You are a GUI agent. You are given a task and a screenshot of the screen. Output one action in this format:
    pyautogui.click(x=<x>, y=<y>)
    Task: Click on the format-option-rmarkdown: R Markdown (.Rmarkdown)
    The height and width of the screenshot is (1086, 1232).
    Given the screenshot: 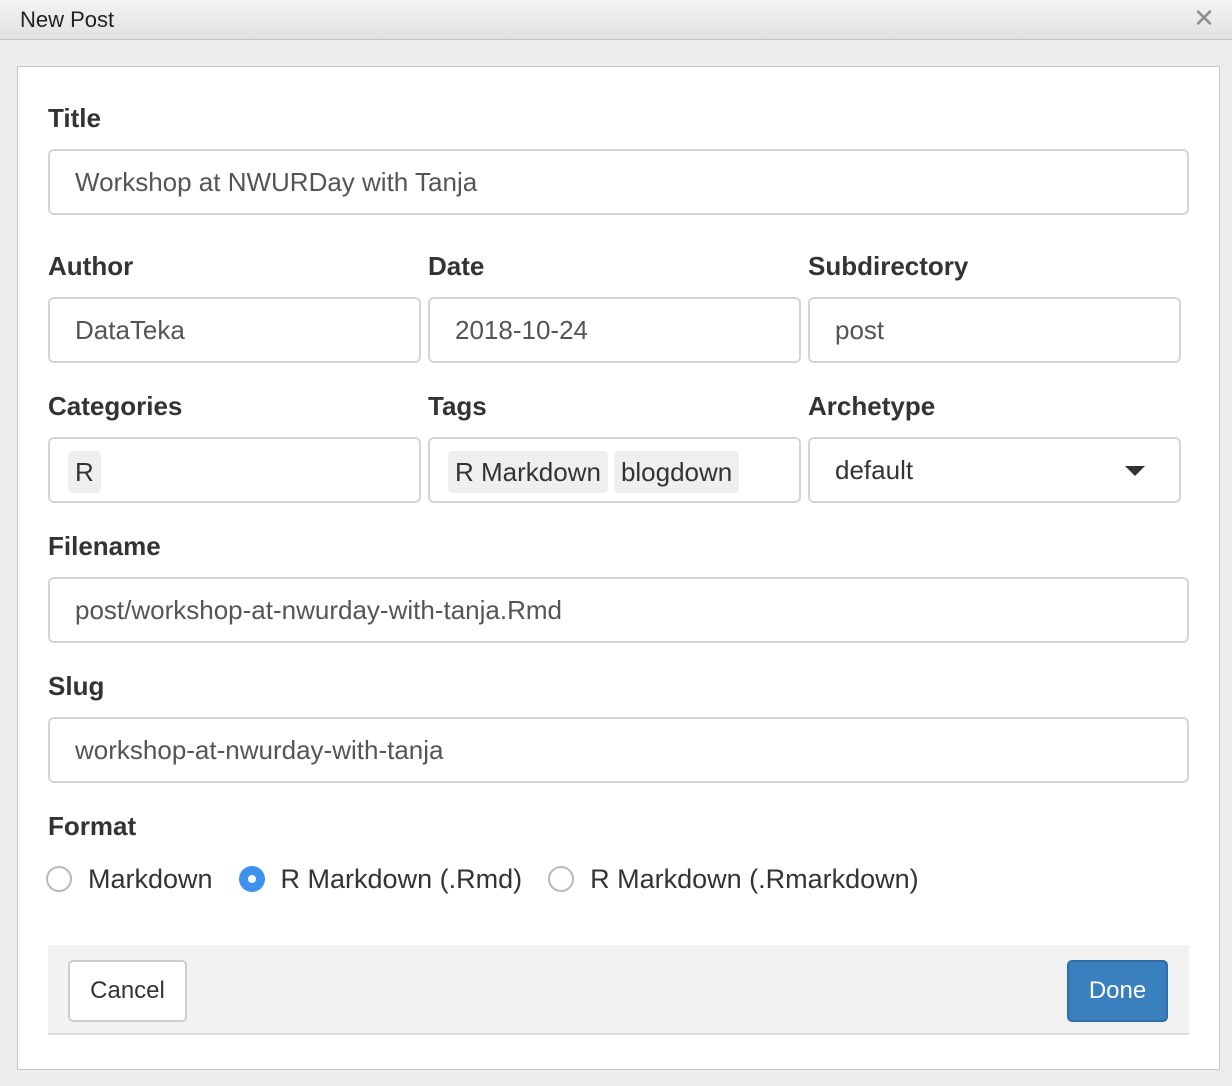 What is the action you would take?
    pyautogui.click(x=733, y=879)
    